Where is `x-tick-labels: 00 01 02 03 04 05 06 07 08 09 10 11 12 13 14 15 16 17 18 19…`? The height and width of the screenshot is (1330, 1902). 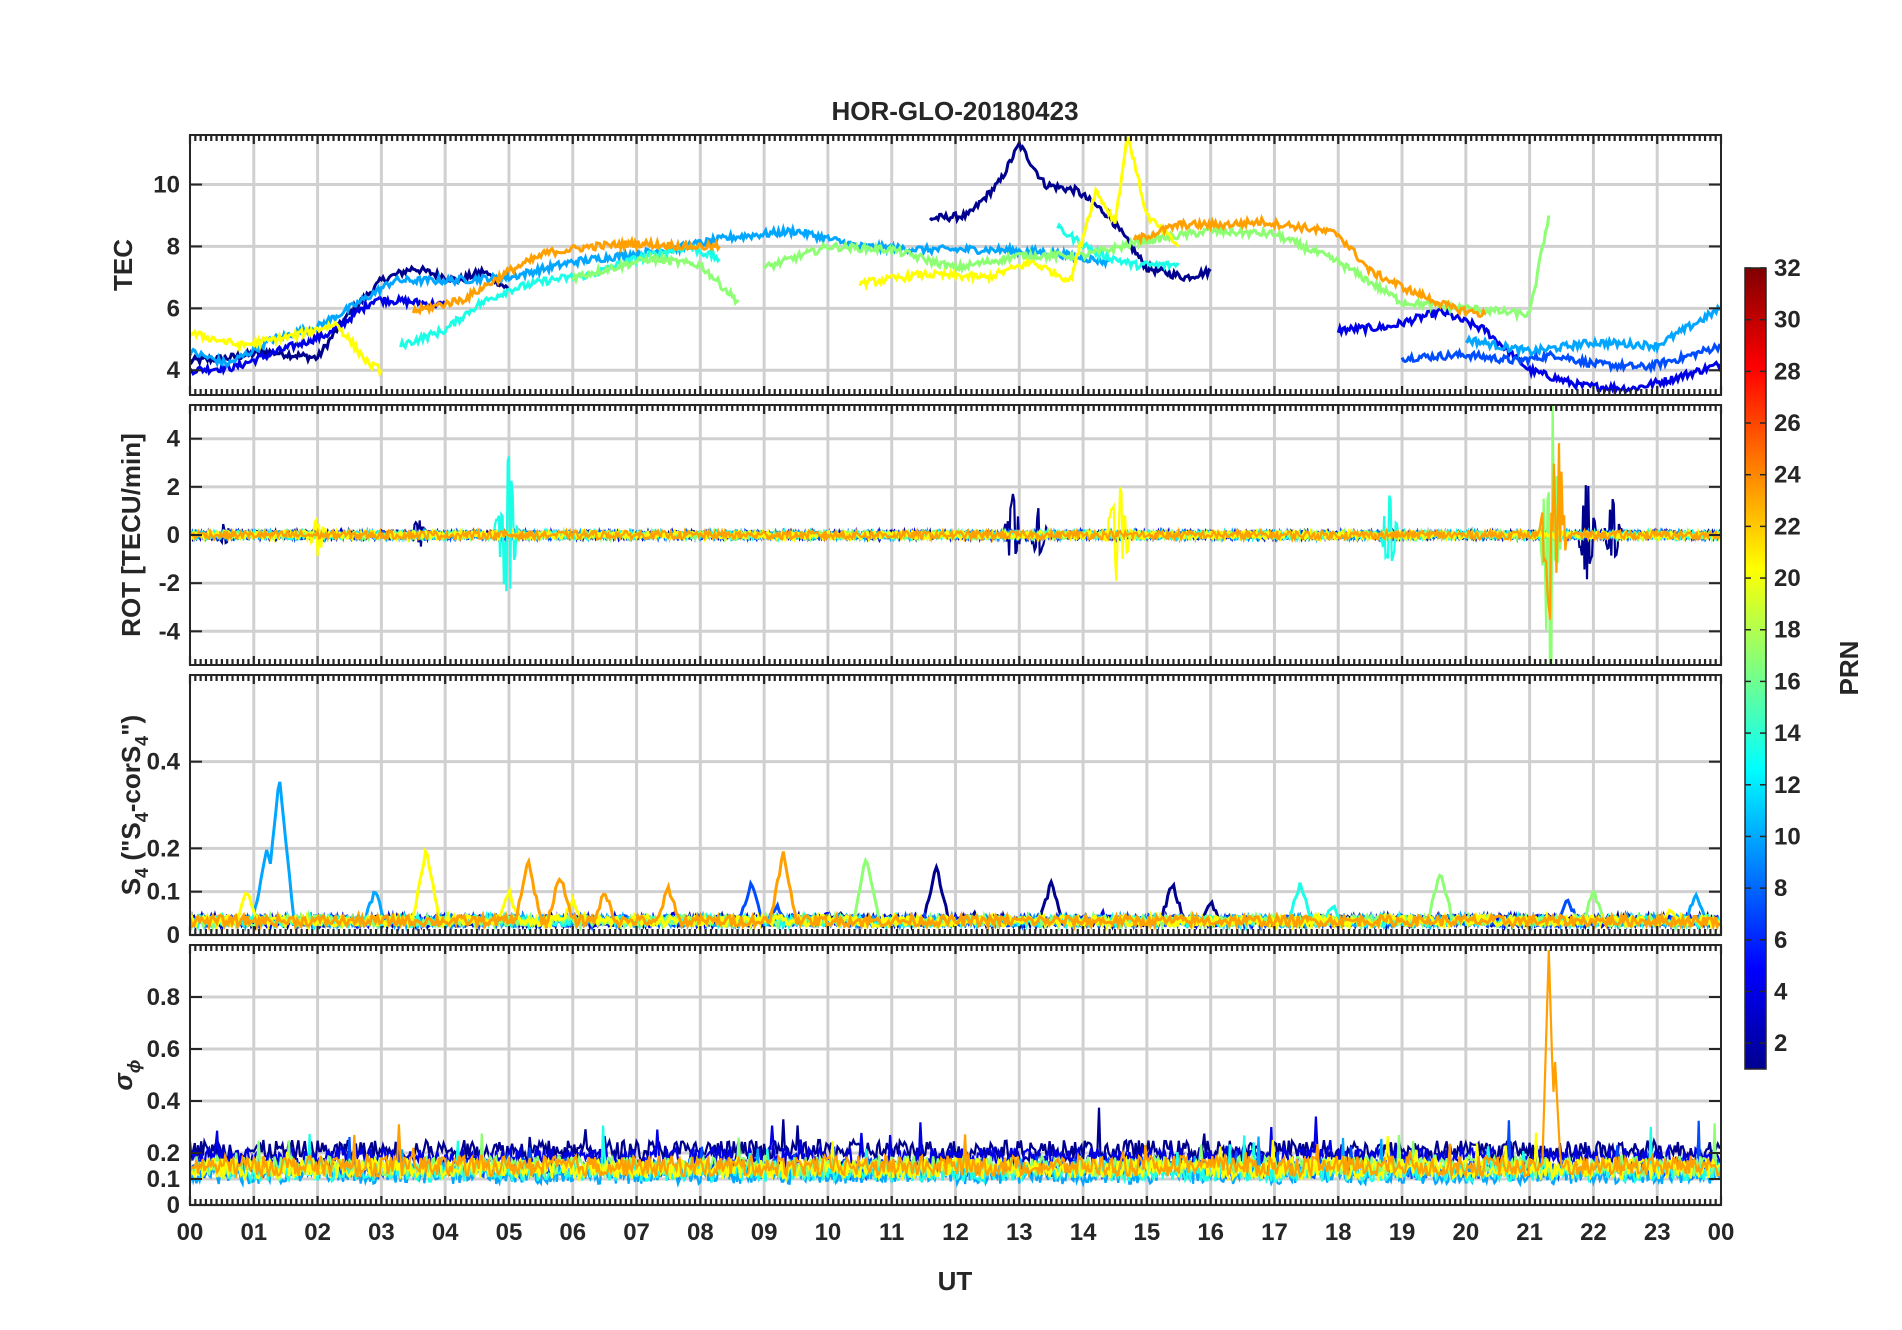
x-tick-labels: 00 01 02 03 04 05 06 07 08 09 10 11 12 13 14 15 16 17 18 19… is located at coordinates (956, 1232).